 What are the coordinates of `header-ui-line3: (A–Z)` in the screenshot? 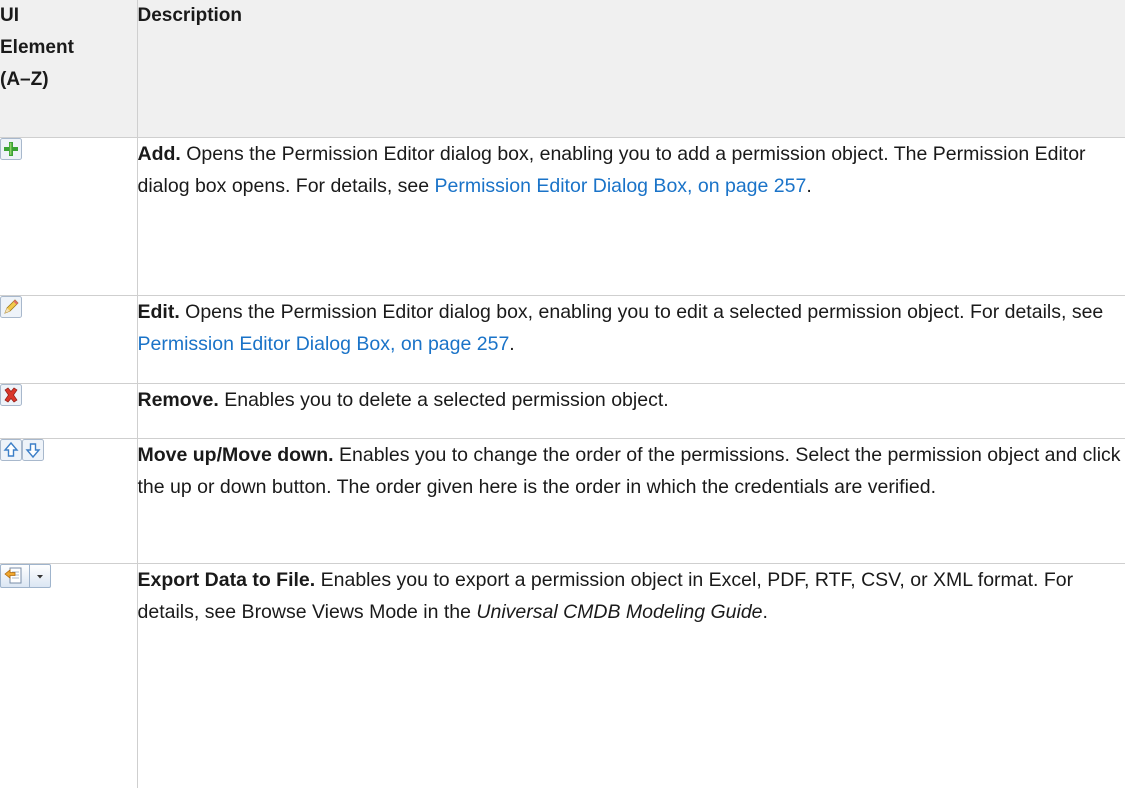 It's located at (24, 79).